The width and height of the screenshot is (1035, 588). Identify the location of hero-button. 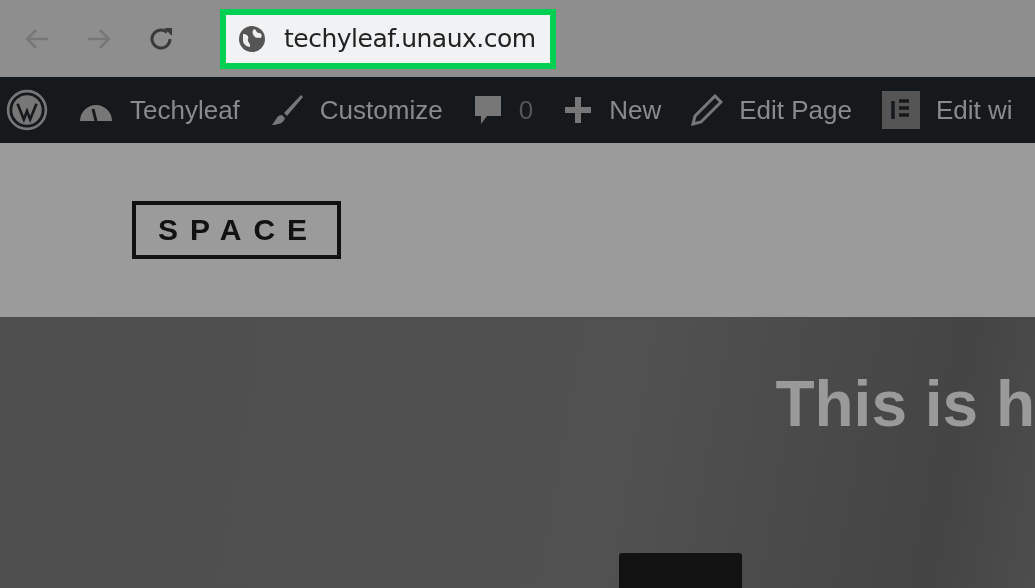
(680, 570).